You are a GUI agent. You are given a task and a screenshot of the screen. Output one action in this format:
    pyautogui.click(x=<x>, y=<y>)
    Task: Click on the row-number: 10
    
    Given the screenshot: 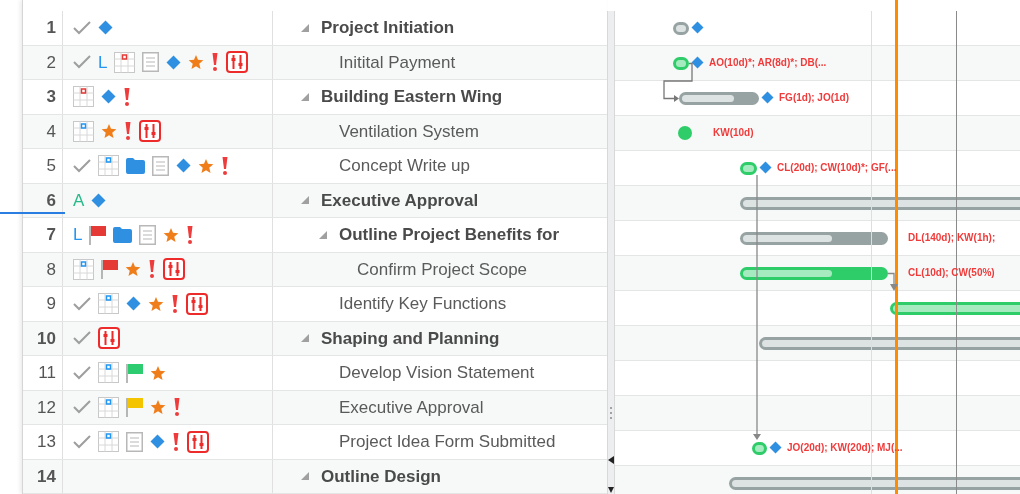 What is the action you would take?
    pyautogui.click(x=46, y=338)
    